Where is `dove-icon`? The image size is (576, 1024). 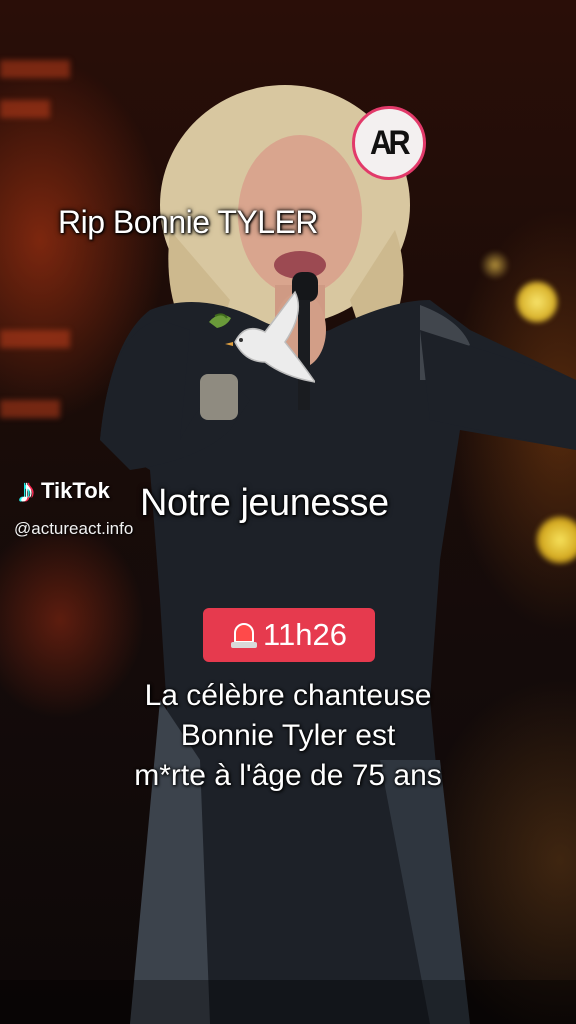
dove-icon is located at coordinates (262, 336).